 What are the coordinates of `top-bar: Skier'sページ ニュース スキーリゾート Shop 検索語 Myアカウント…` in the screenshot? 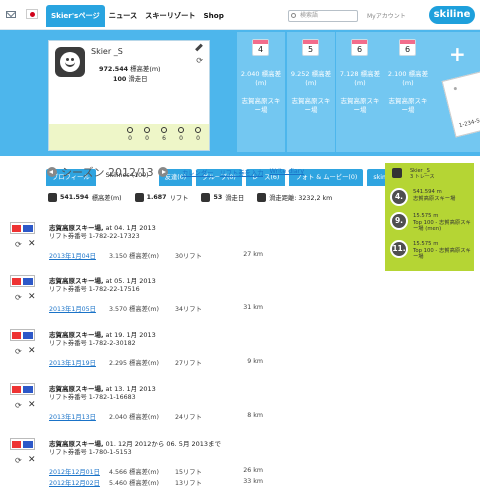 It's located at (240, 15).